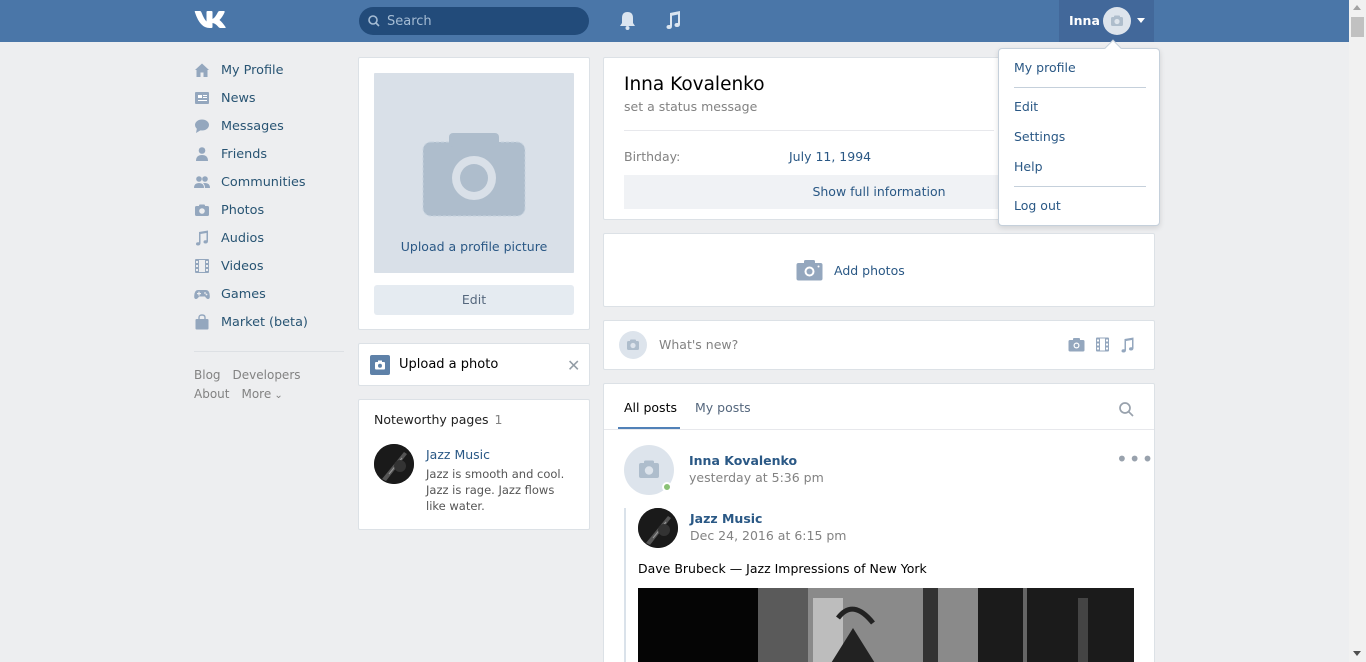 The image size is (1366, 662). I want to click on sidebar-item-label: Friends, so click(244, 154).